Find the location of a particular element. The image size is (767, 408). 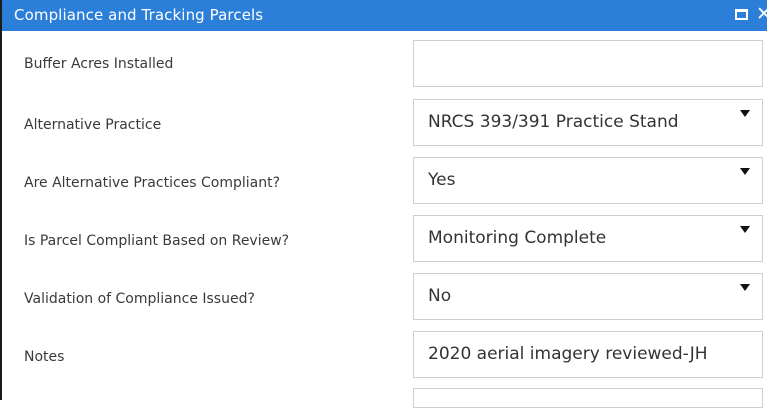

next-field-partial is located at coordinates (588, 398).